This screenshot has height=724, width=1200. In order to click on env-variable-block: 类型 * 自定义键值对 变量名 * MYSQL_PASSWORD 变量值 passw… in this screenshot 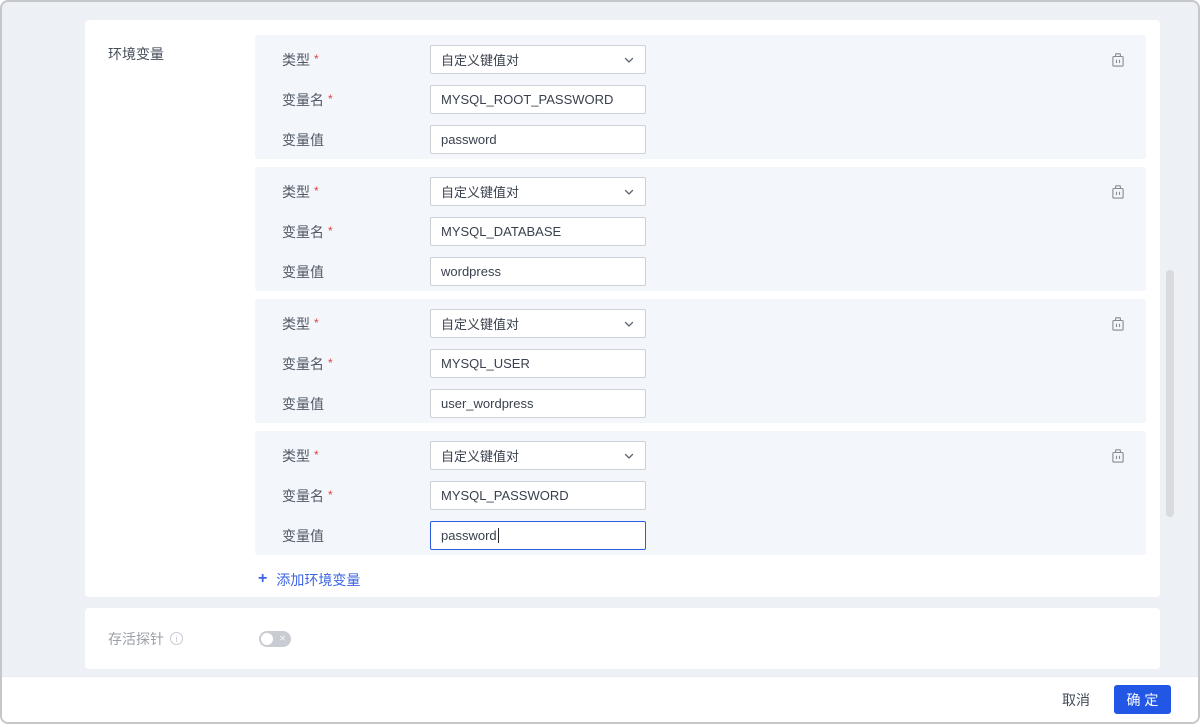, I will do `click(700, 493)`.